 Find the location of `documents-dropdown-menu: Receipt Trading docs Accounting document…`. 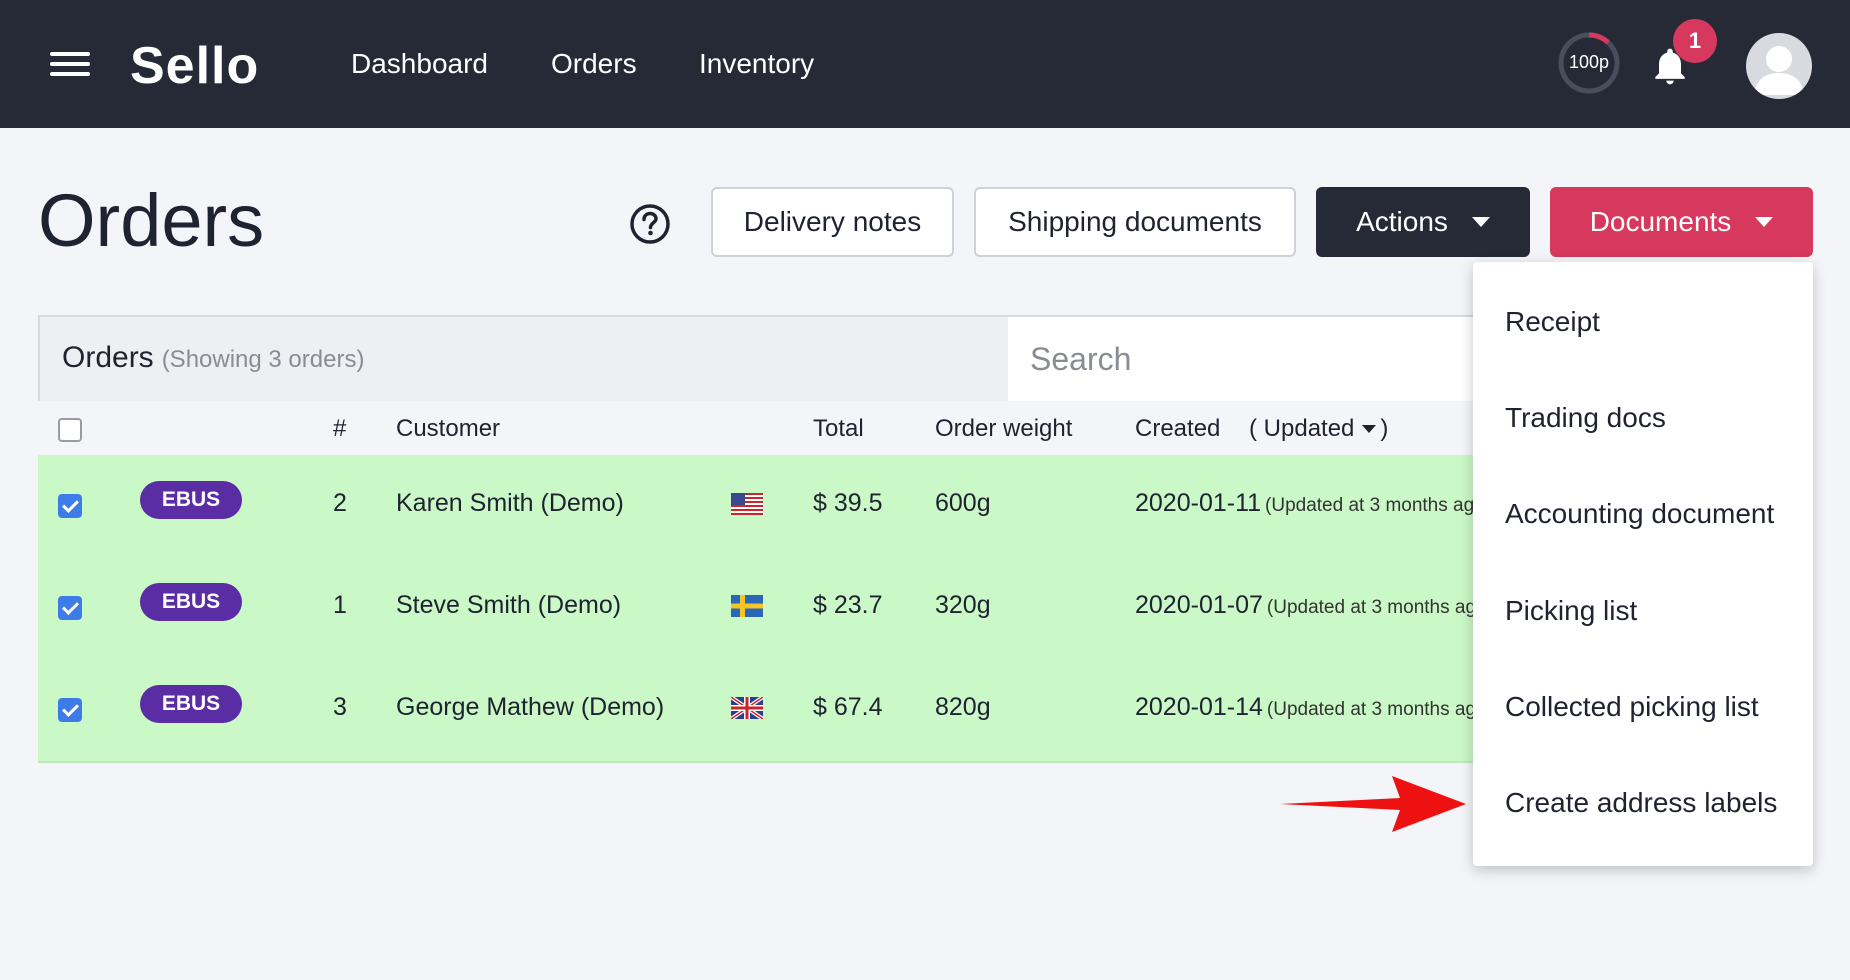

documents-dropdown-menu: Receipt Trading docs Accounting document… is located at coordinates (1643, 564).